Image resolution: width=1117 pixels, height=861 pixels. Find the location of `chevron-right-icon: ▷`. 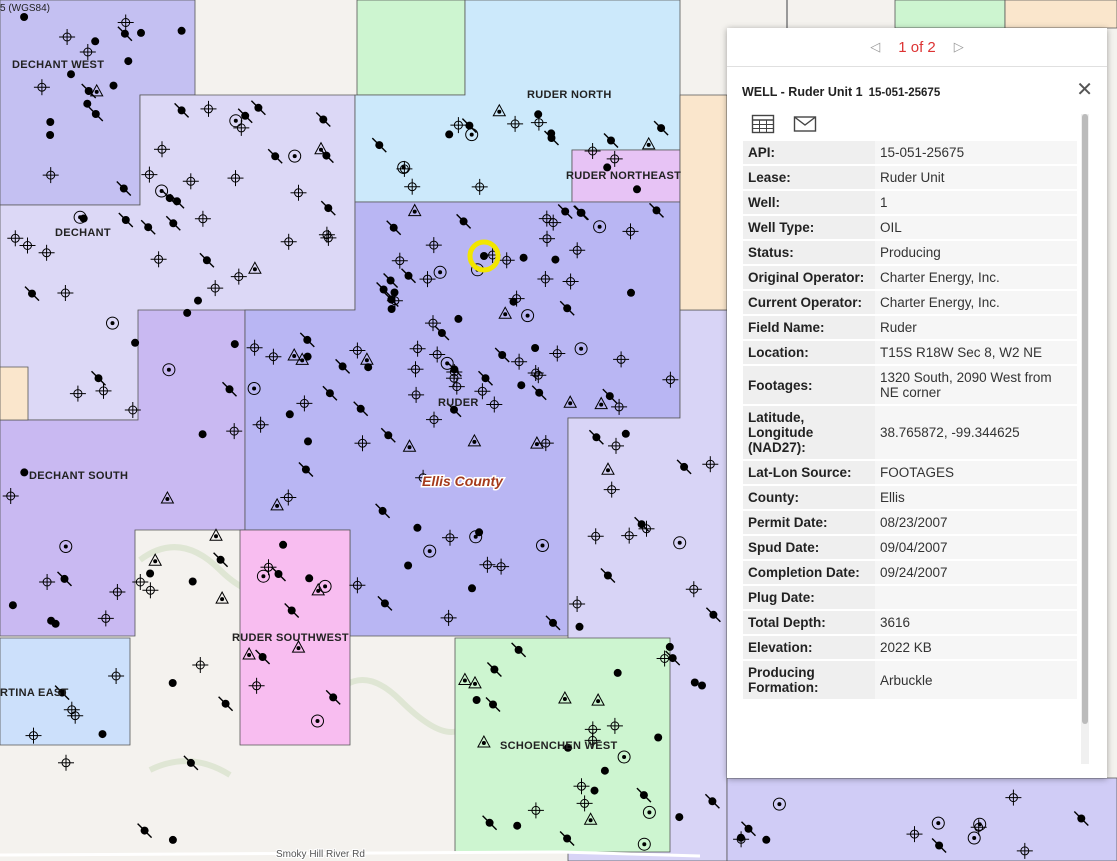

chevron-right-icon: ▷ is located at coordinates (959, 47).